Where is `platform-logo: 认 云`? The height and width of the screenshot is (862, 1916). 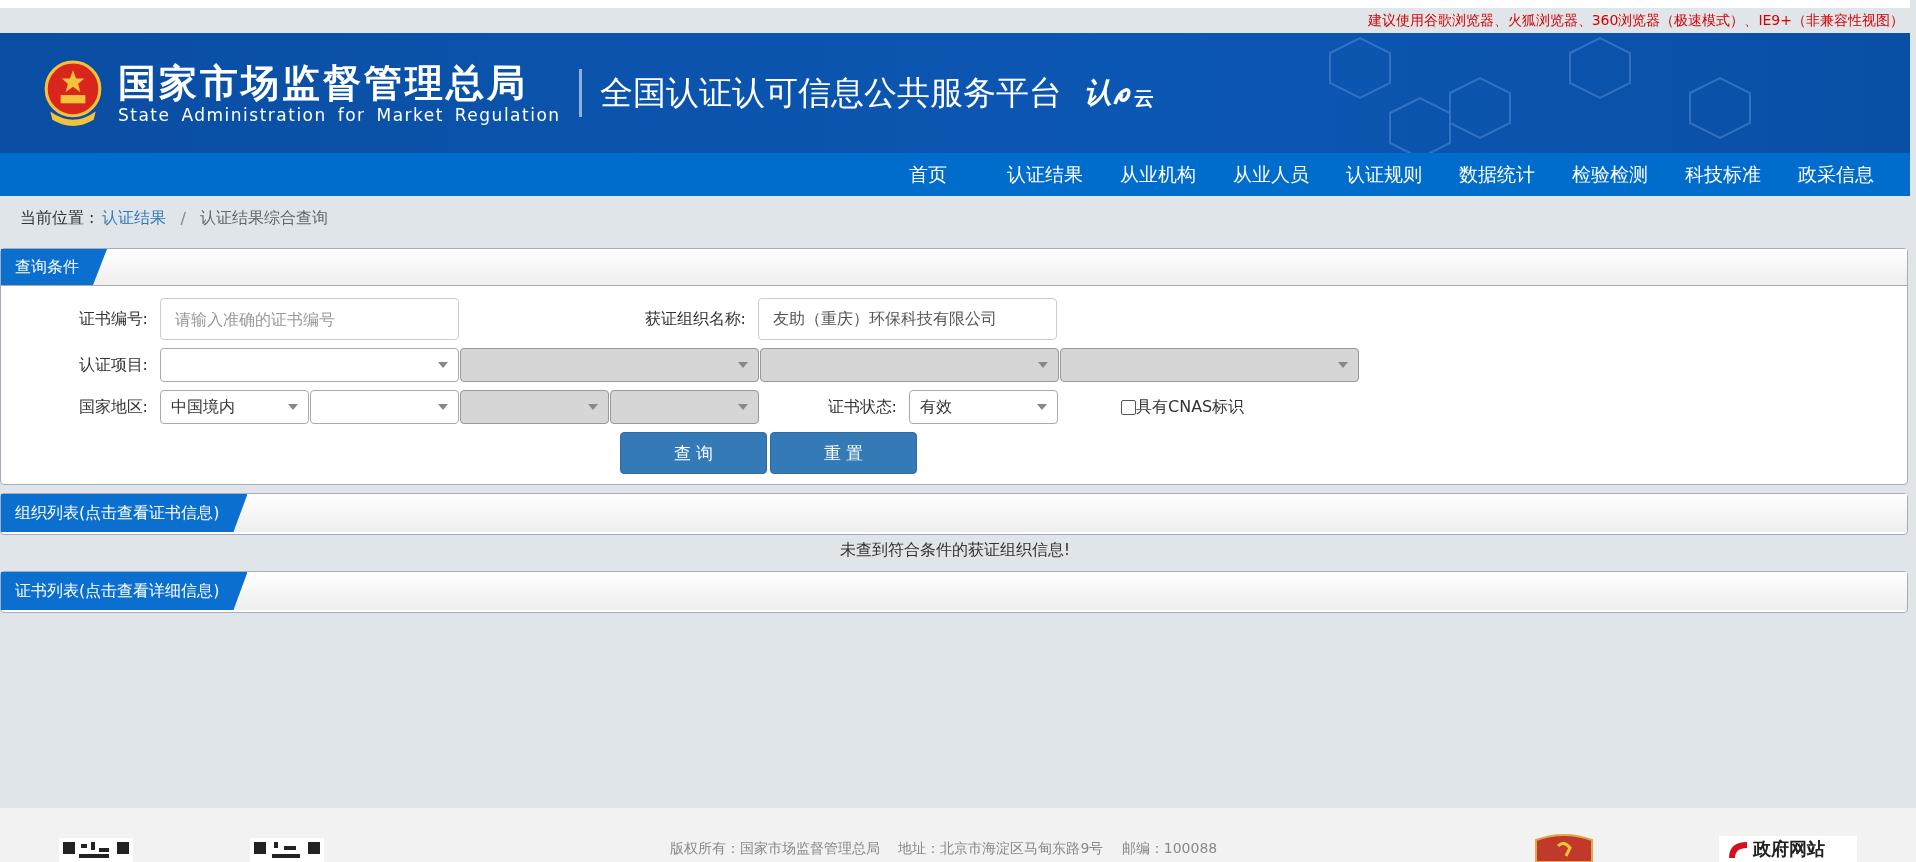 platform-logo: 认 云 is located at coordinates (1118, 93).